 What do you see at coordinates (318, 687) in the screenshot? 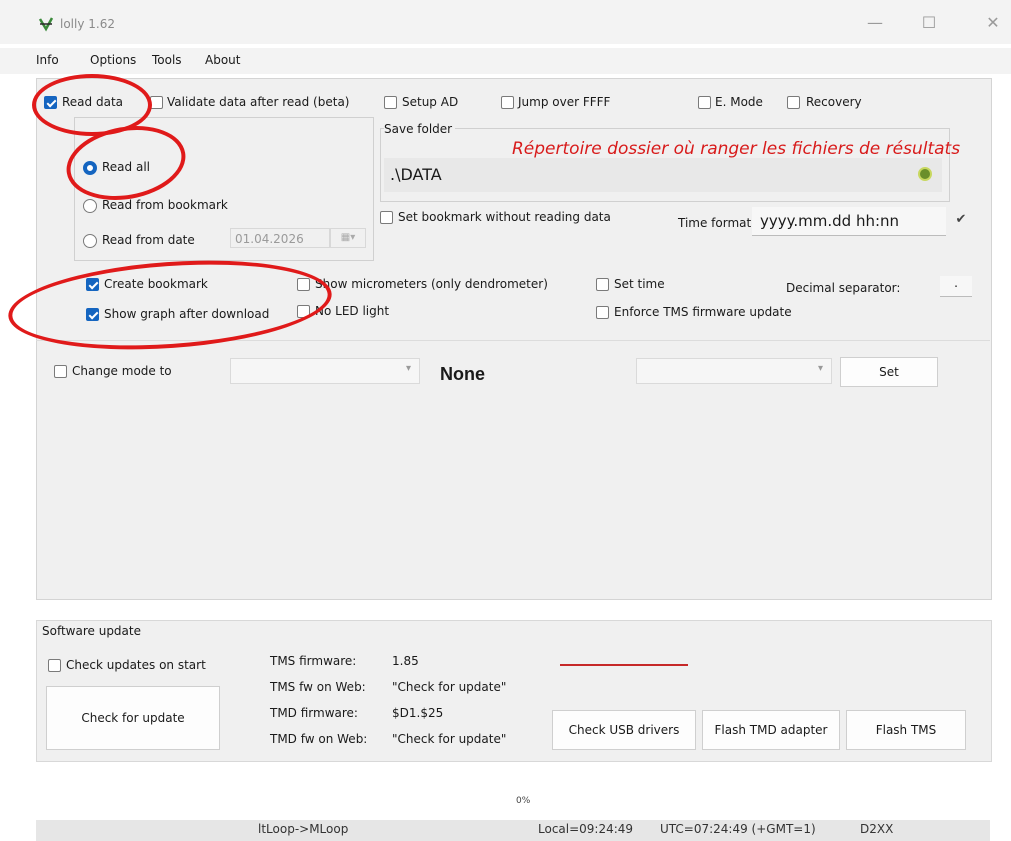
I see `tms-web-label: TMS fw on Web:` at bounding box center [318, 687].